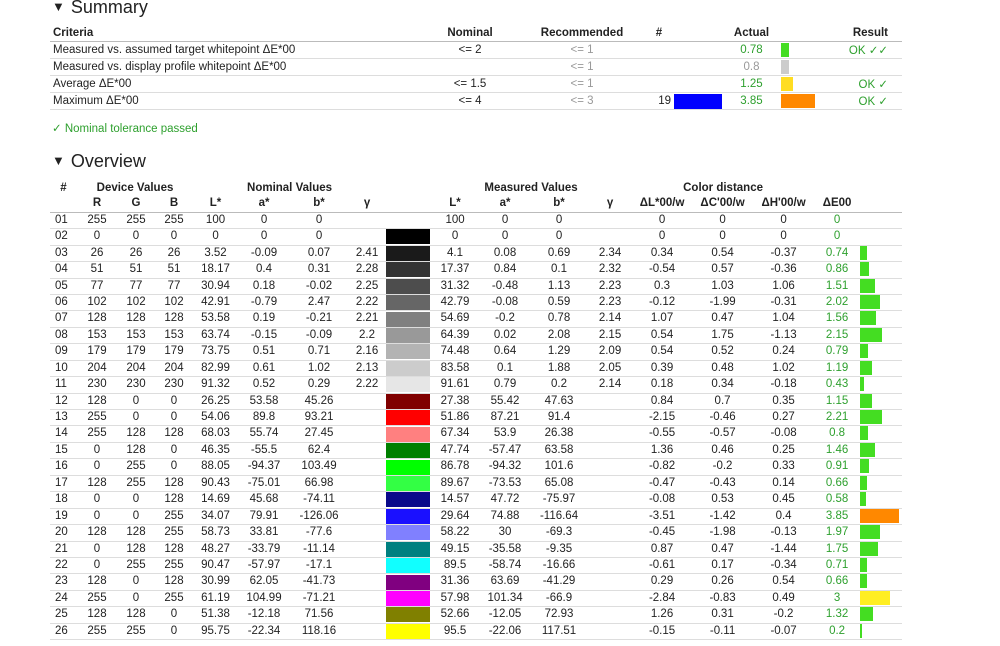  I want to click on patch-number: 26, so click(63, 632).